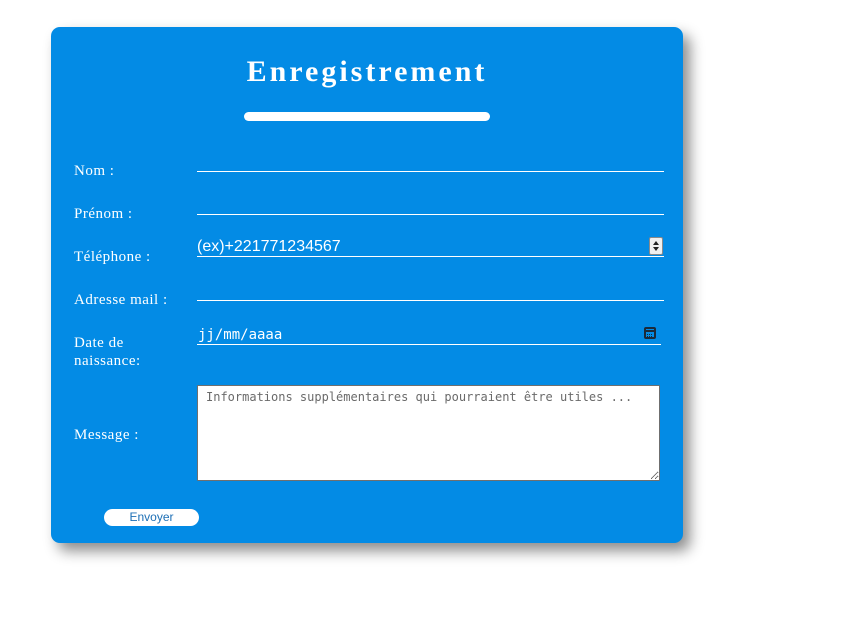 This screenshot has width=858, height=631. I want to click on prenom-label: Prénom :, so click(103, 214).